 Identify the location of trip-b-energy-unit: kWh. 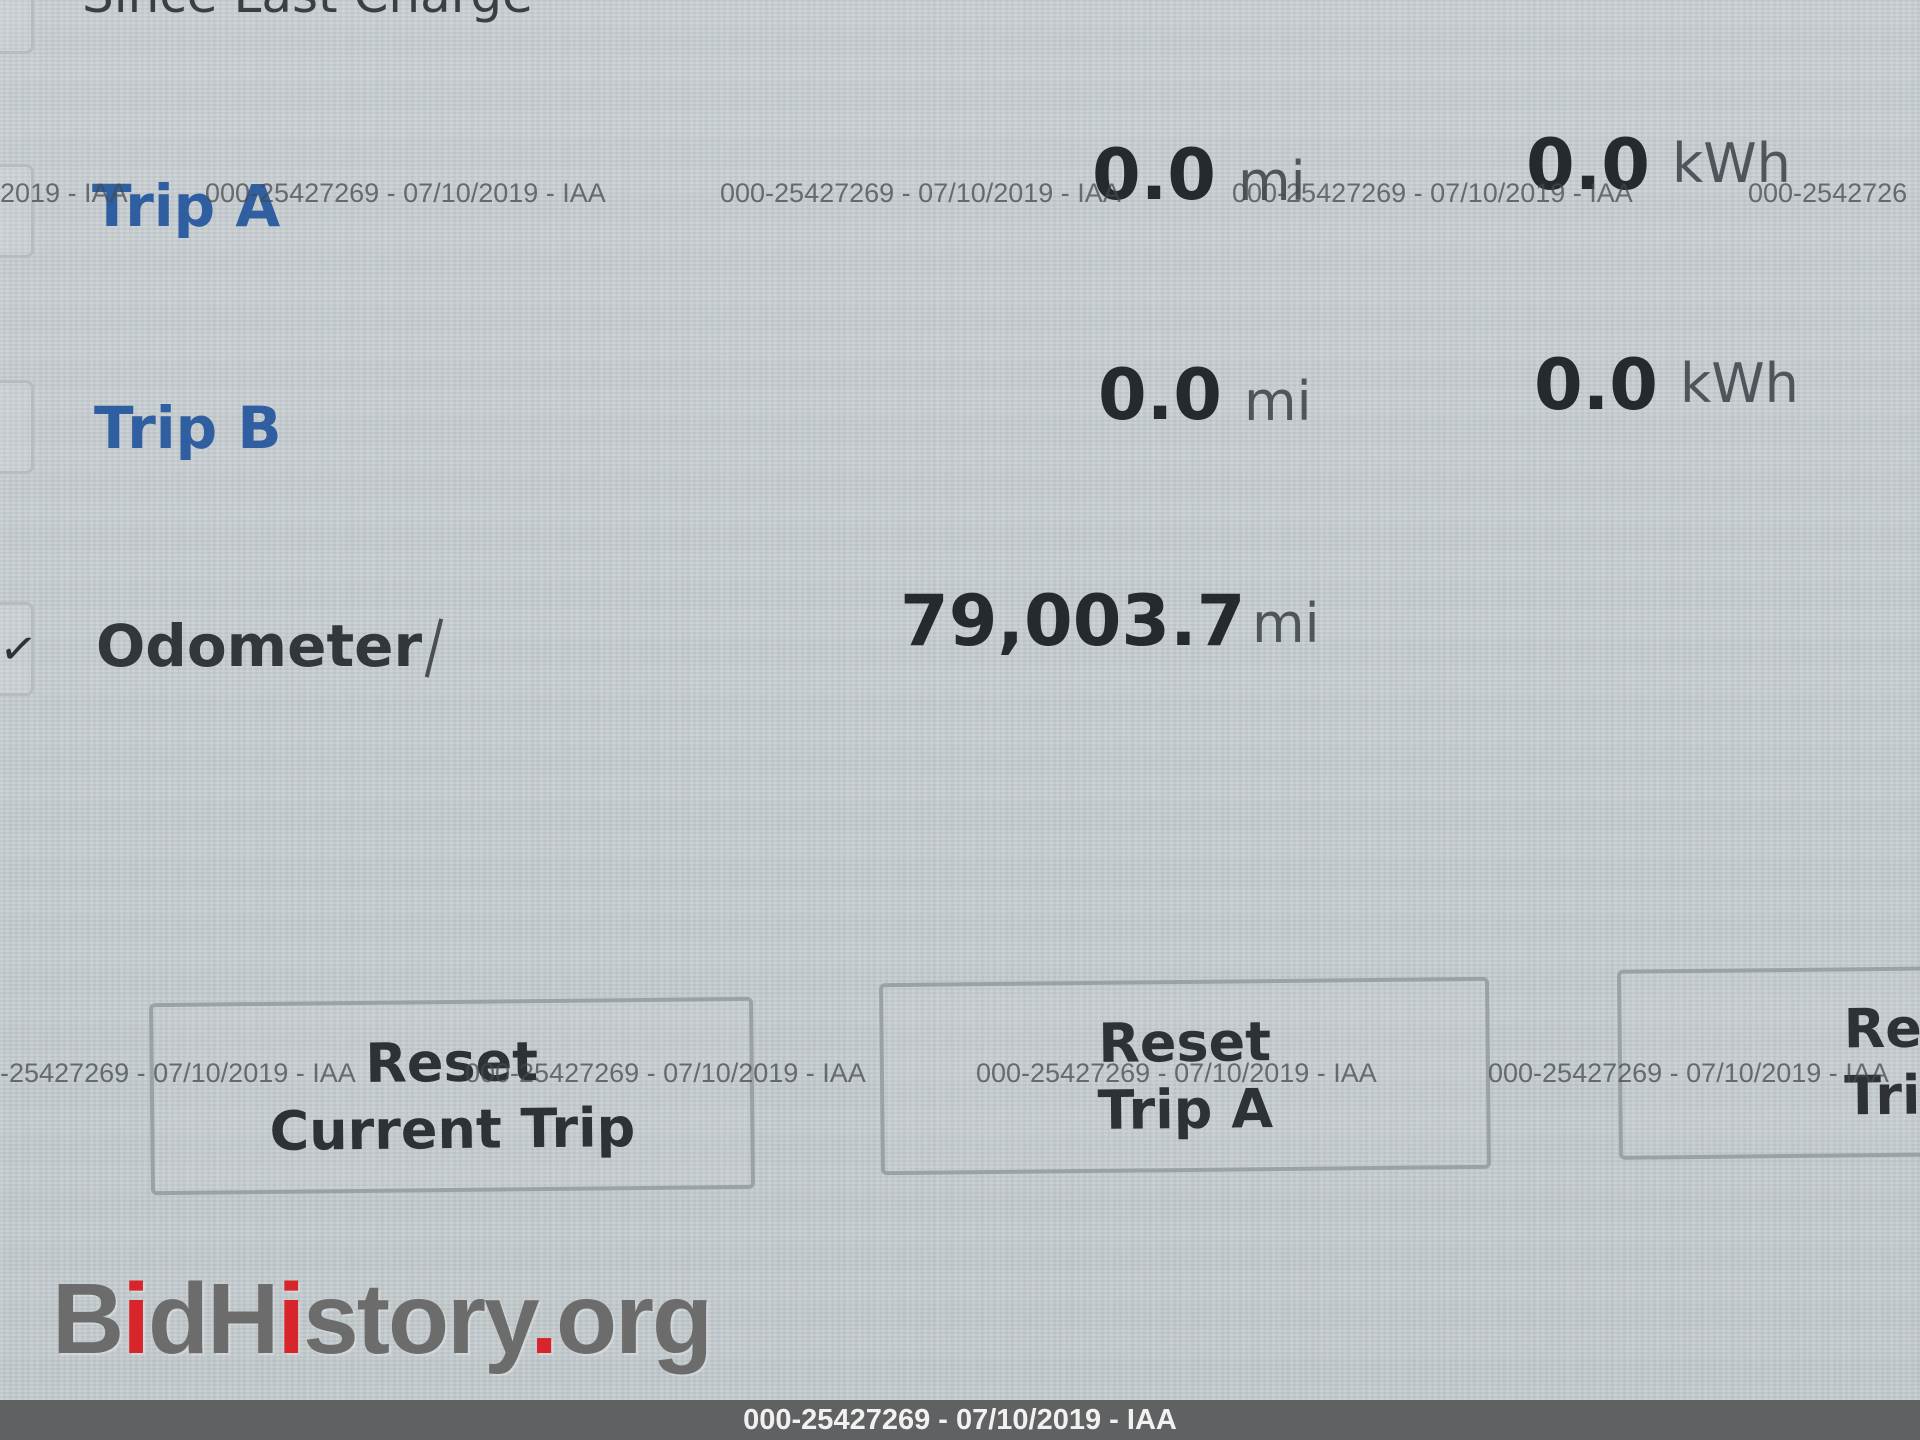
(1739, 383).